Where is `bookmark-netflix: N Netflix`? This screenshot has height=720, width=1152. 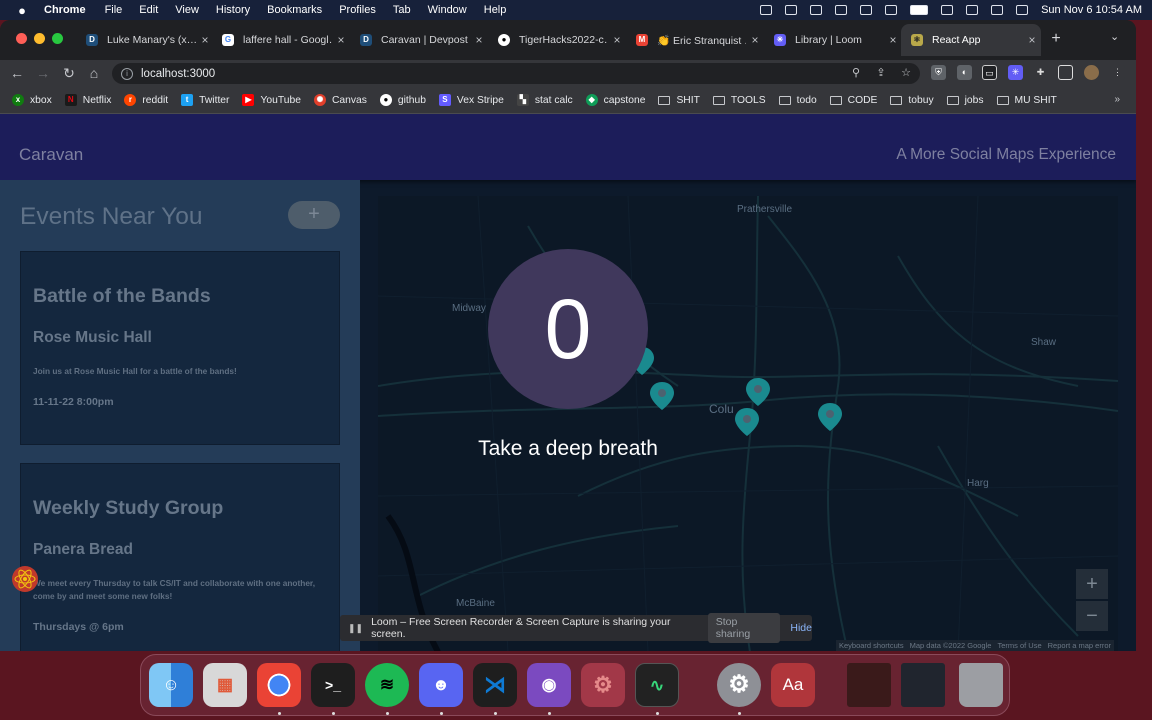 bookmark-netflix: N Netflix is located at coordinates (87, 100).